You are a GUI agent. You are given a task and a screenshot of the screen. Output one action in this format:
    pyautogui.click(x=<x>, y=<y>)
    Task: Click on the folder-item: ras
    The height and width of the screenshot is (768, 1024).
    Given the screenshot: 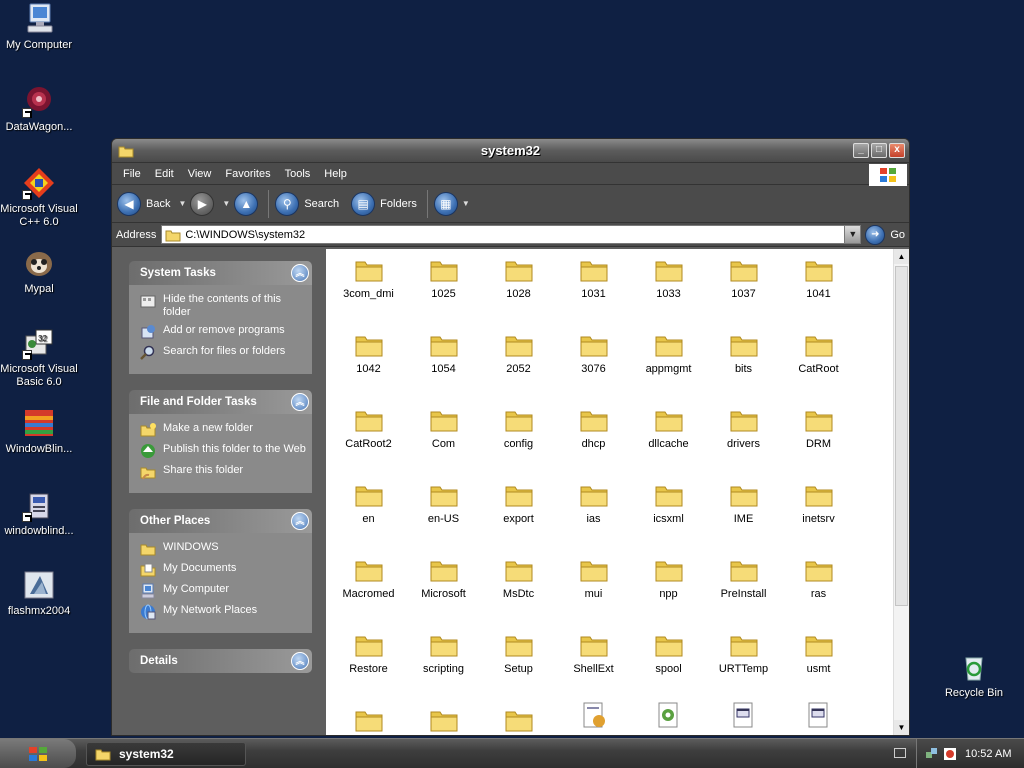 What is the action you would take?
    pyautogui.click(x=818, y=577)
    